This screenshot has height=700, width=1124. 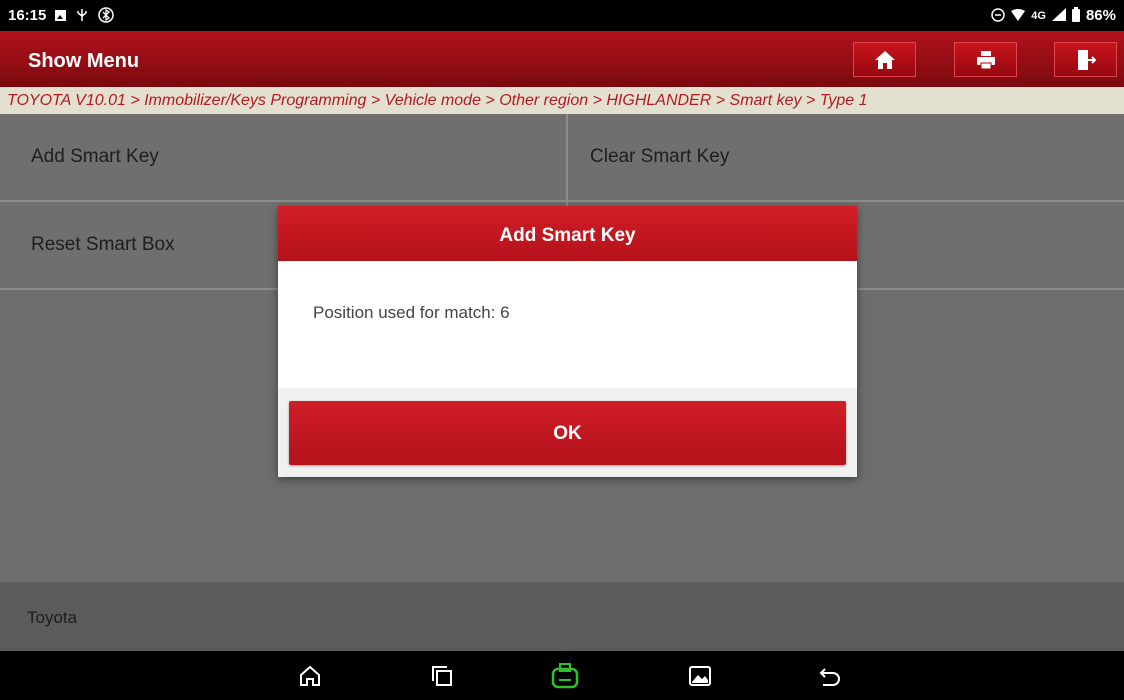 I want to click on nav-recent-apps-button, so click(x=442, y=676).